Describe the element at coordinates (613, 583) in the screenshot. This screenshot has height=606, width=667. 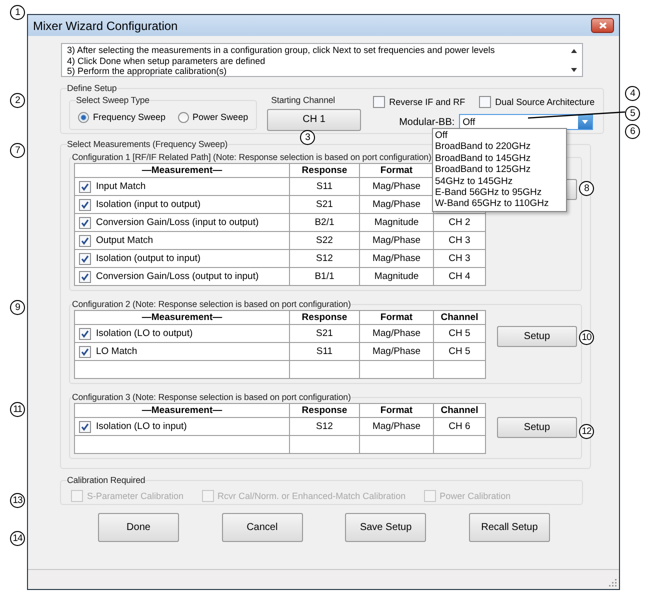
I see `resize-grip-icon` at that location.